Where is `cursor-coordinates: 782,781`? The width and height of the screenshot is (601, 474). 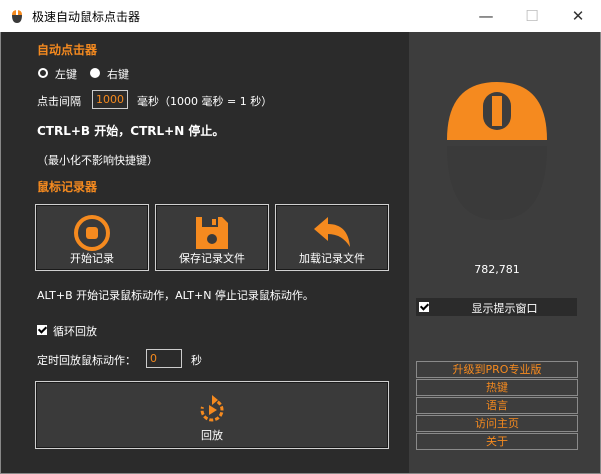
cursor-coordinates: 782,781 is located at coordinates (497, 269).